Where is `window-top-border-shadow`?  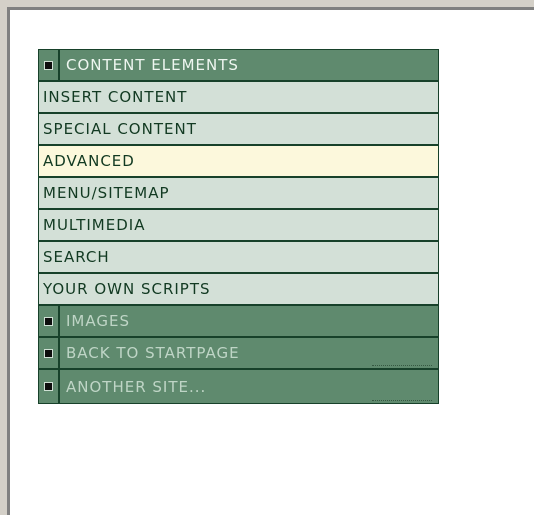
window-top-border-shadow is located at coordinates (270, 8).